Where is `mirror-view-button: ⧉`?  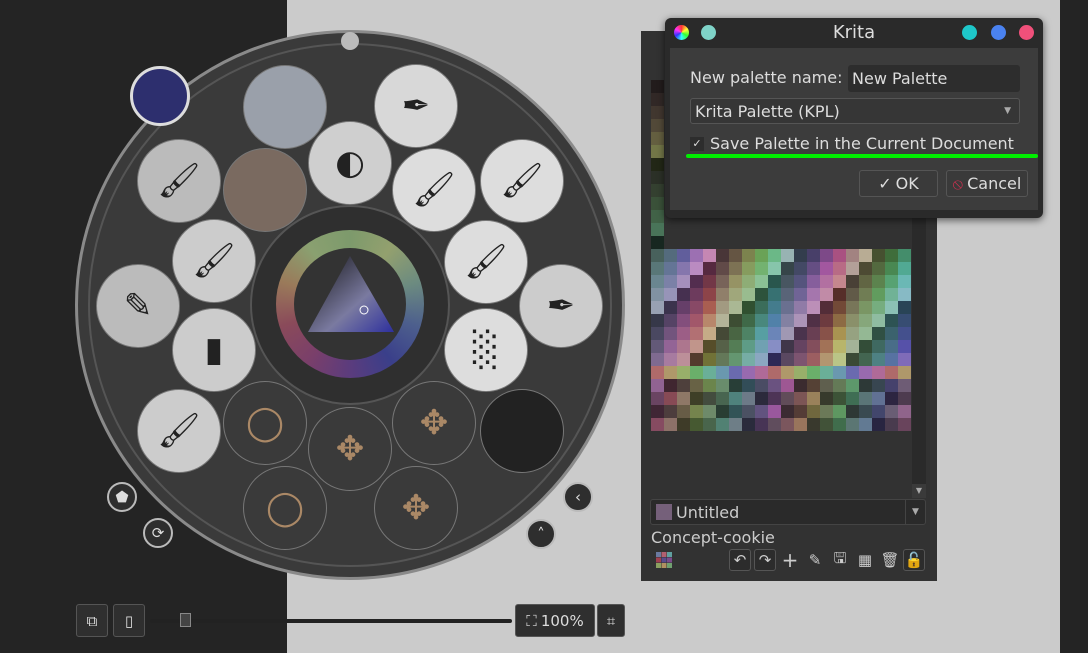
mirror-view-button: ⧉ is located at coordinates (92, 620).